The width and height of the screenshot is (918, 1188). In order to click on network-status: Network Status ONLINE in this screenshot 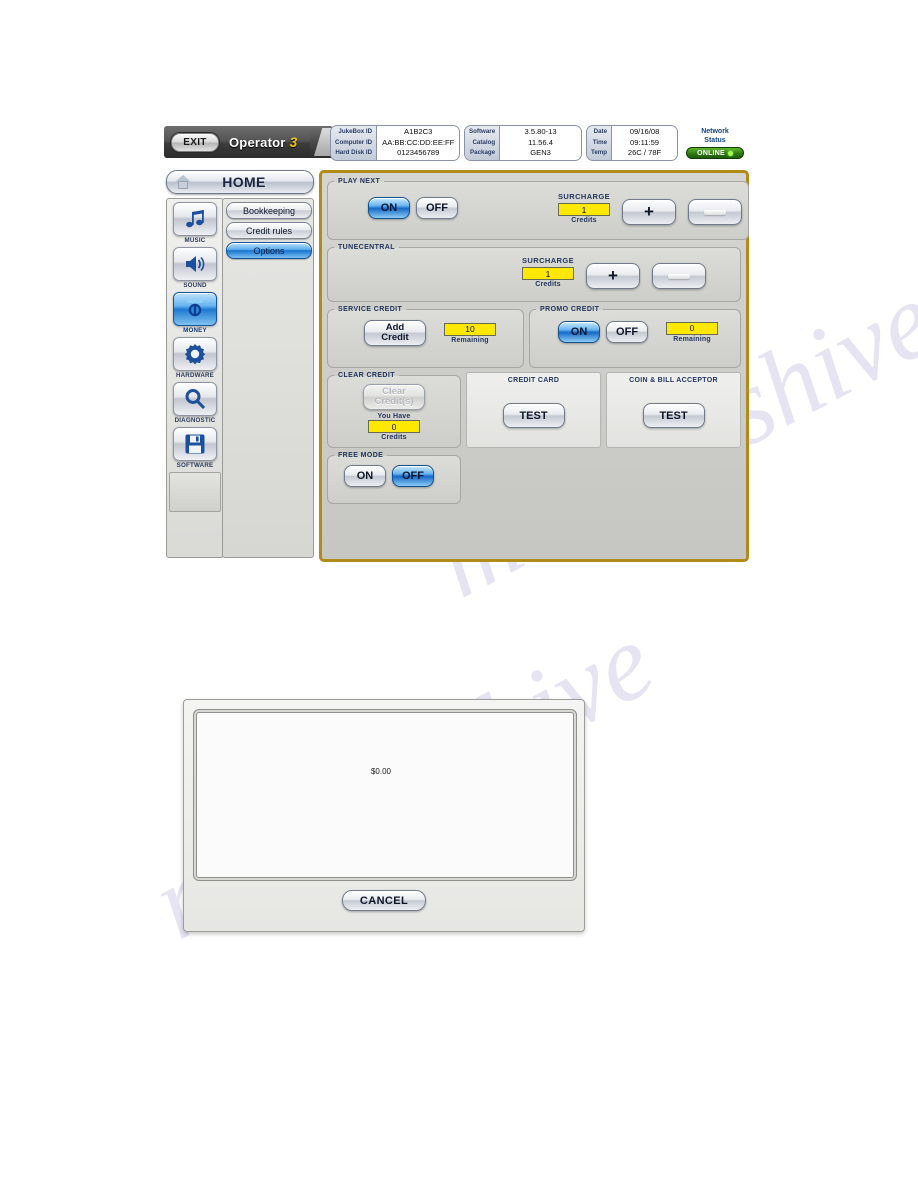, I will do `click(715, 143)`.